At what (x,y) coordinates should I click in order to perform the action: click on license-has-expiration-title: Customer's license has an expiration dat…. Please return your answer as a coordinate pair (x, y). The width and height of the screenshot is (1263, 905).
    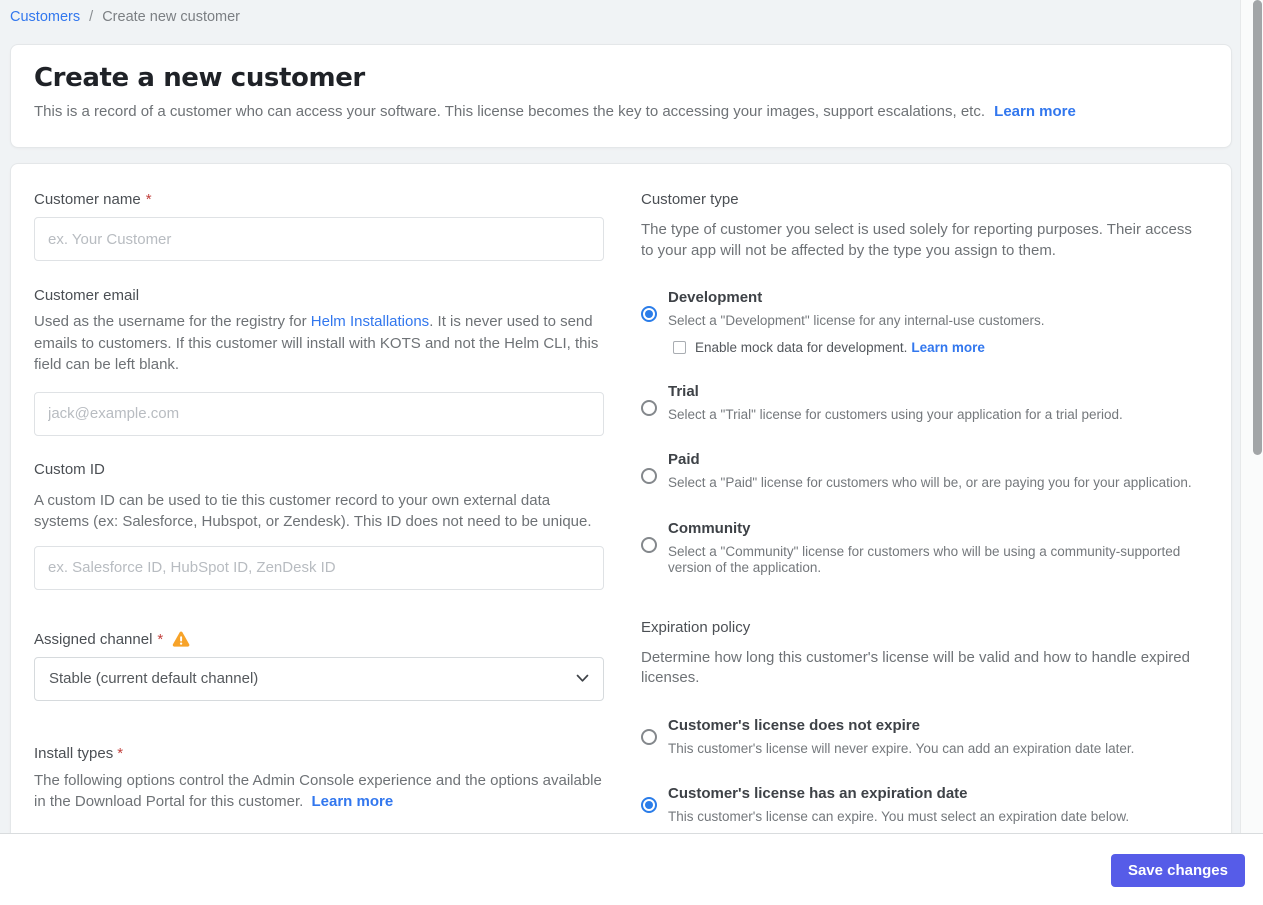
    Looking at the image, I should click on (898, 793).